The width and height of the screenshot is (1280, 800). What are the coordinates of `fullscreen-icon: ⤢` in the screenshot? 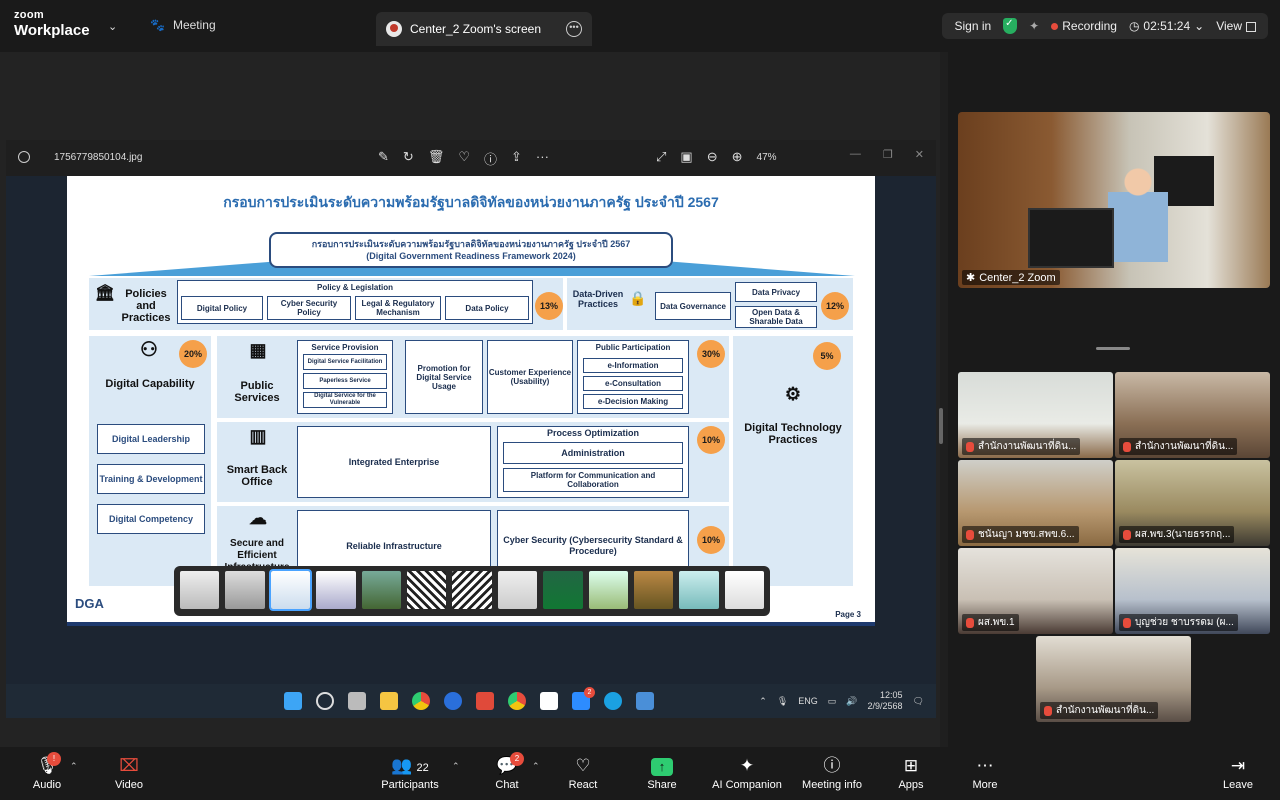 It's located at (661, 157).